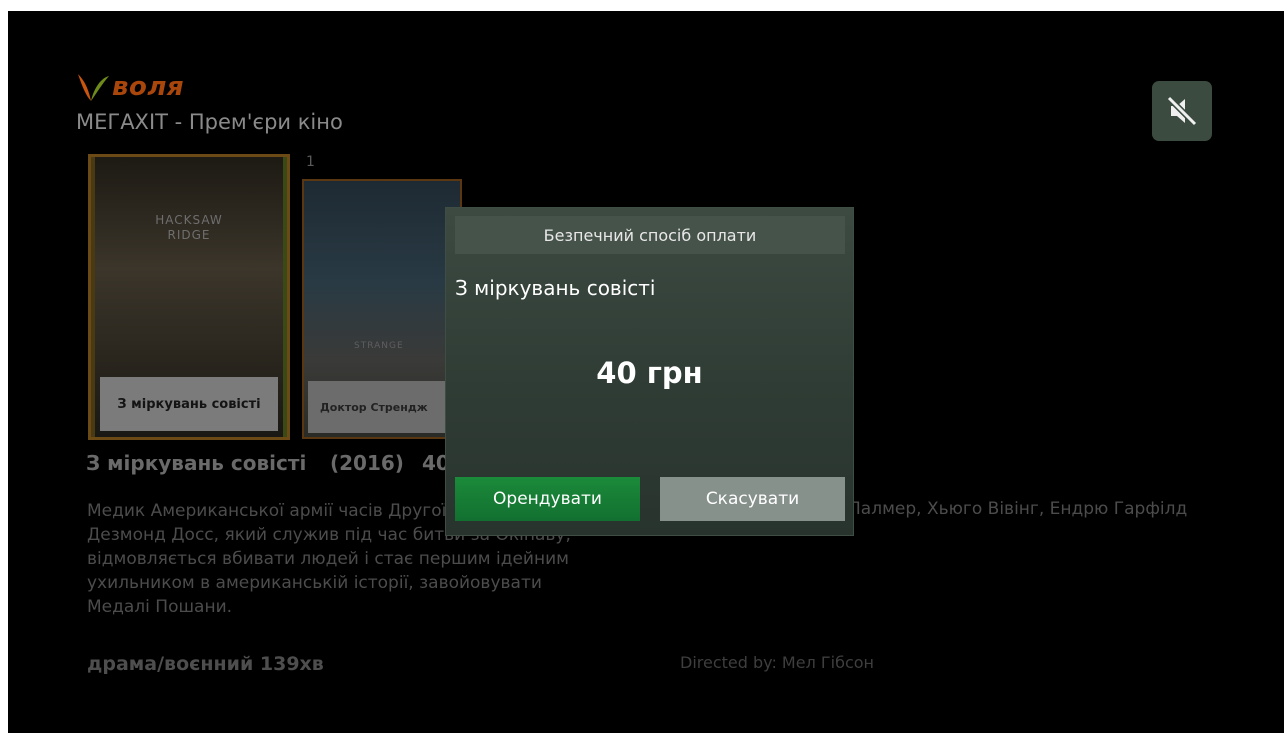  What do you see at coordinates (1018, 509) in the screenshot?
I see `movie-cast: Палмер, Хьюго Вівінг, Ендрю Гарфілд` at bounding box center [1018, 509].